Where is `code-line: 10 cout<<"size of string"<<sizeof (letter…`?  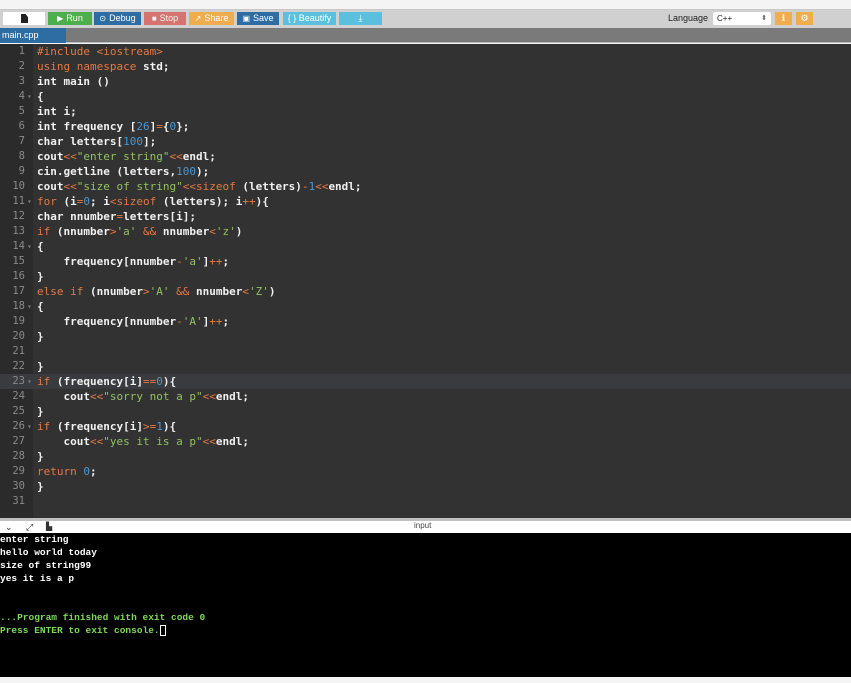
code-line: 10 cout<<"size of string"<<sizeof (letter… is located at coordinates (425, 186).